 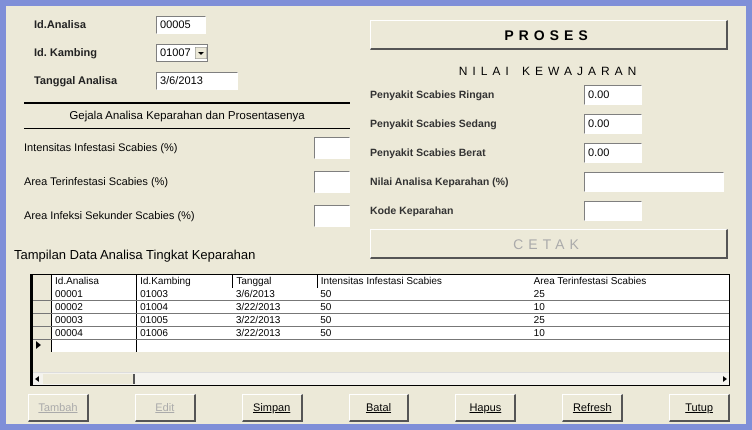 What do you see at coordinates (379, 408) in the screenshot?
I see `action-button: Batal` at bounding box center [379, 408].